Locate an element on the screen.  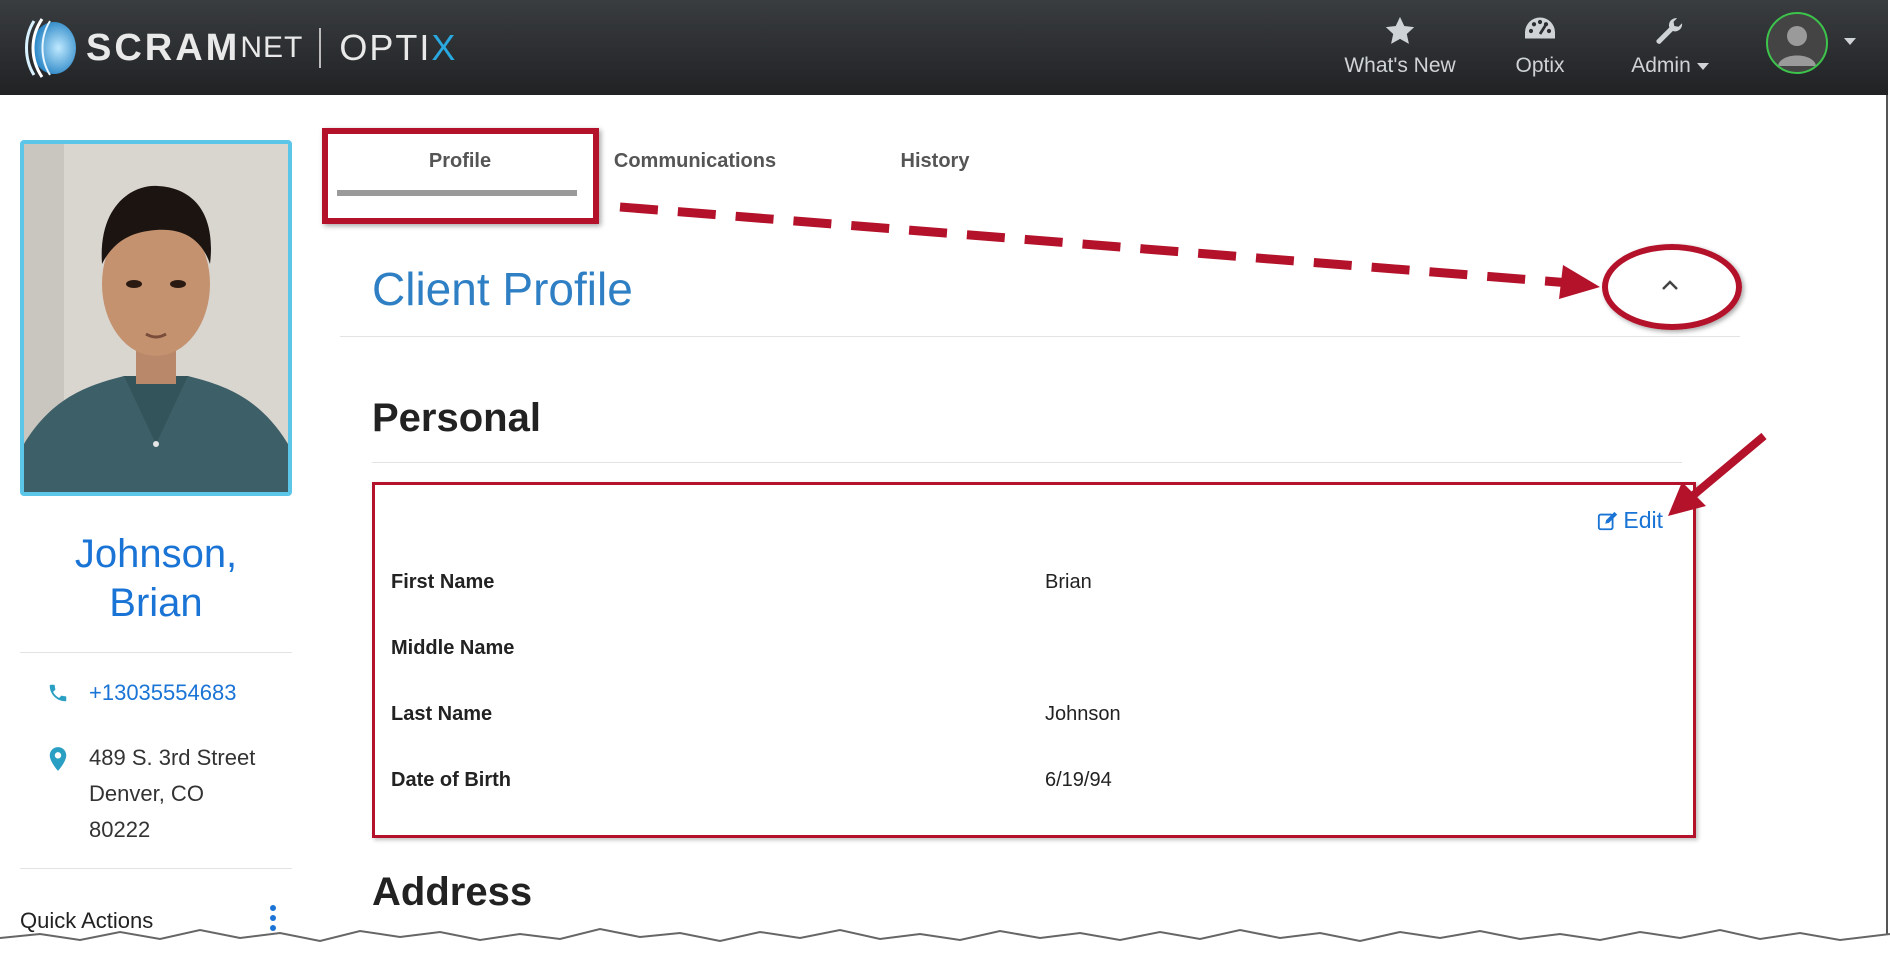
client-portrait-image is located at coordinates (156, 318).